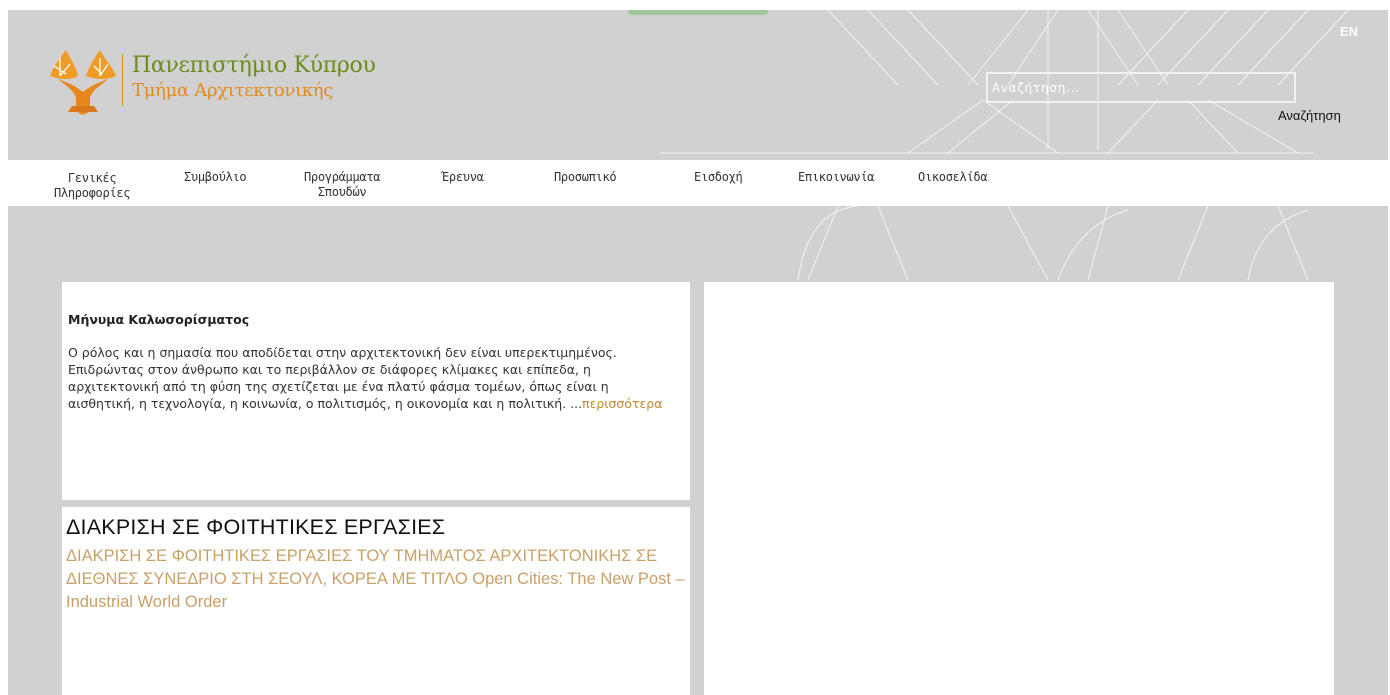 This screenshot has height=695, width=1390. I want to click on logo-text: Πανεπιστήμιο Κύπρου Τμήμα Αρχιτεκτονικής, so click(254, 77).